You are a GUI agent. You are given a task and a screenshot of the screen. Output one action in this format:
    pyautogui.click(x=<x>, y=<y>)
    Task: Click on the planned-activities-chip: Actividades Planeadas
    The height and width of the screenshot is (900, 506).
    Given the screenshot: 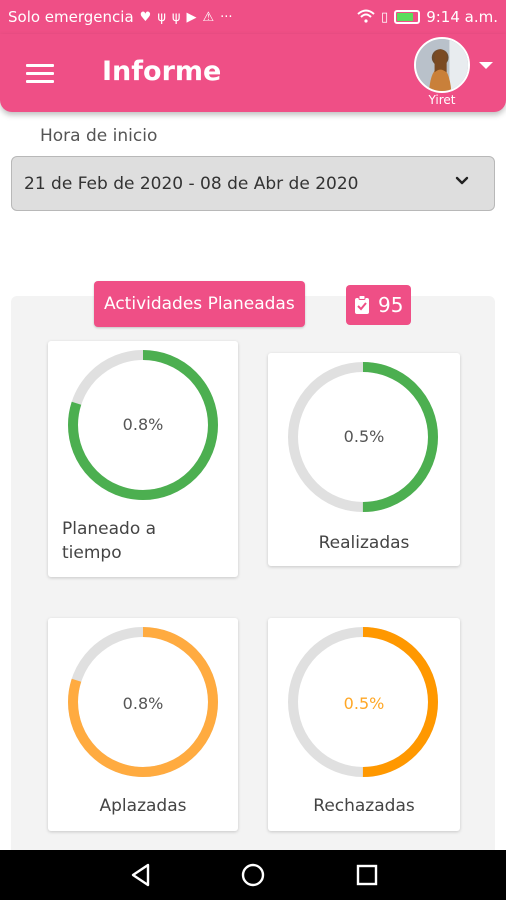 What is the action you would take?
    pyautogui.click(x=199, y=304)
    